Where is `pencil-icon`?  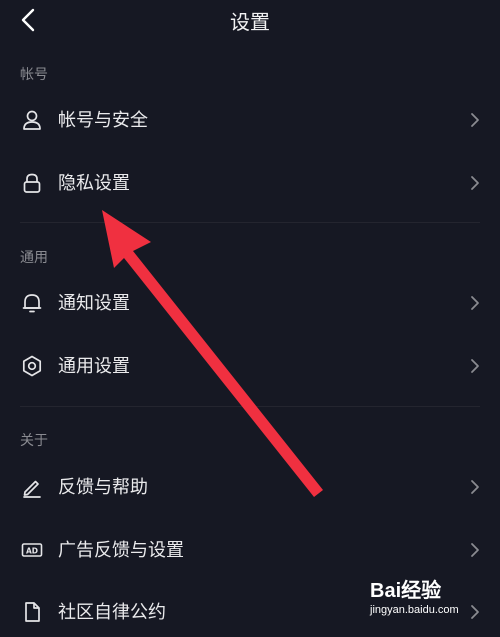 pencil-icon is located at coordinates (32, 489).